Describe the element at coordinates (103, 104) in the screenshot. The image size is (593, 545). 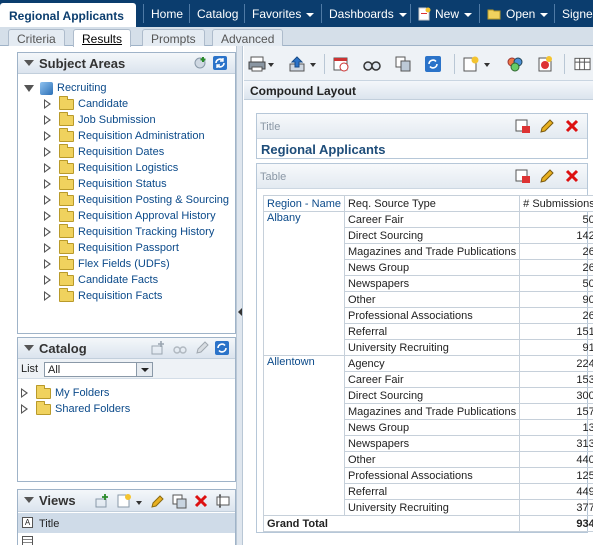
I see `subject-area-folder-label: Candidate` at that location.